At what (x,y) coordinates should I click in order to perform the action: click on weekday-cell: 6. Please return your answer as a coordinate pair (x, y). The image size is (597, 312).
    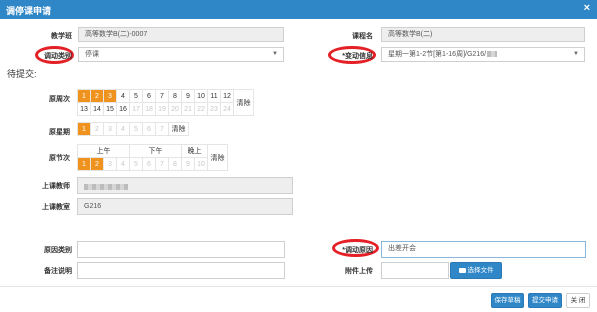
    Looking at the image, I should click on (149, 129).